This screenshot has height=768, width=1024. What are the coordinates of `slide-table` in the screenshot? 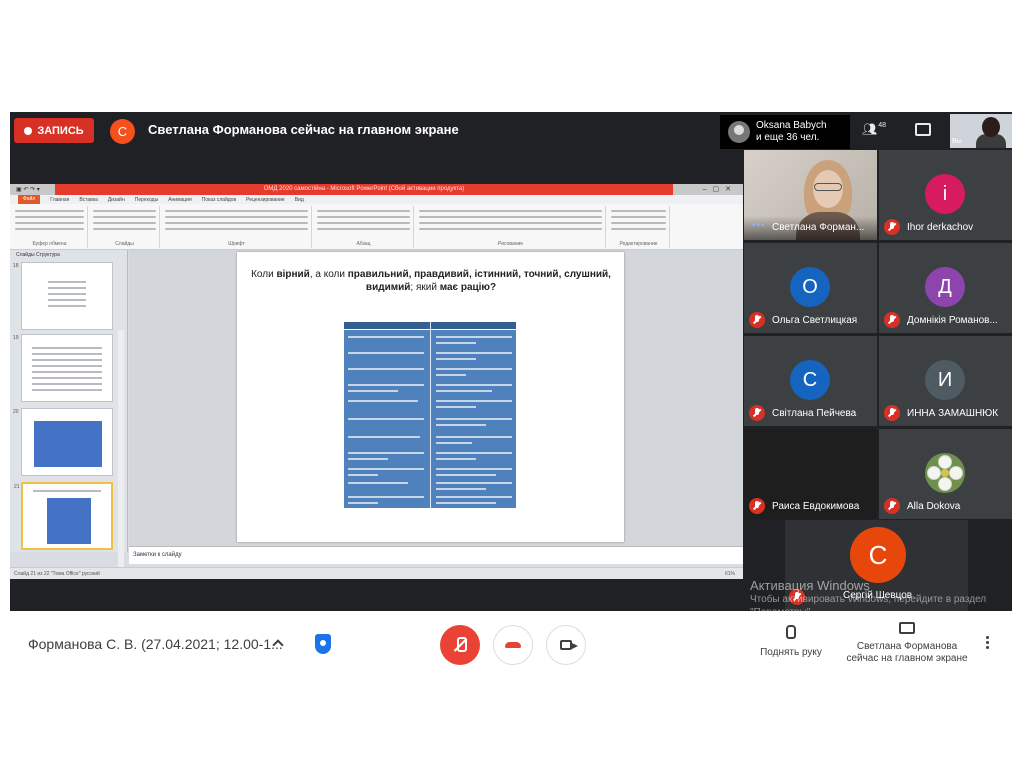 It's located at (430, 415).